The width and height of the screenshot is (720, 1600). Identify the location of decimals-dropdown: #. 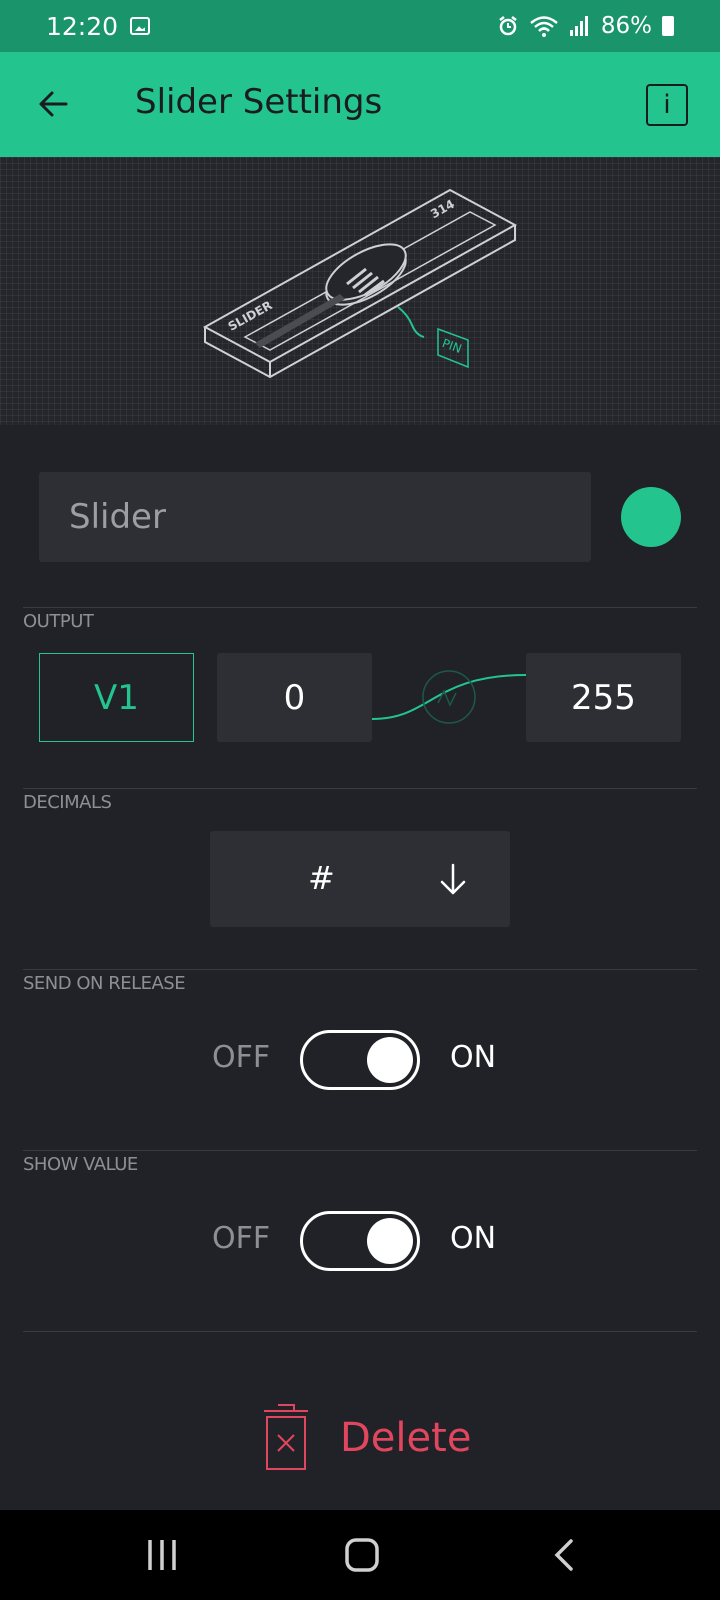
(360, 879).